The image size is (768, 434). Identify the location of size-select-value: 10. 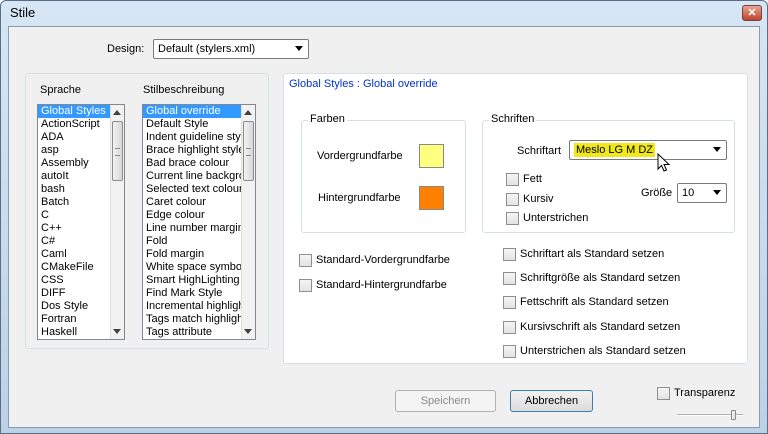
(688, 193).